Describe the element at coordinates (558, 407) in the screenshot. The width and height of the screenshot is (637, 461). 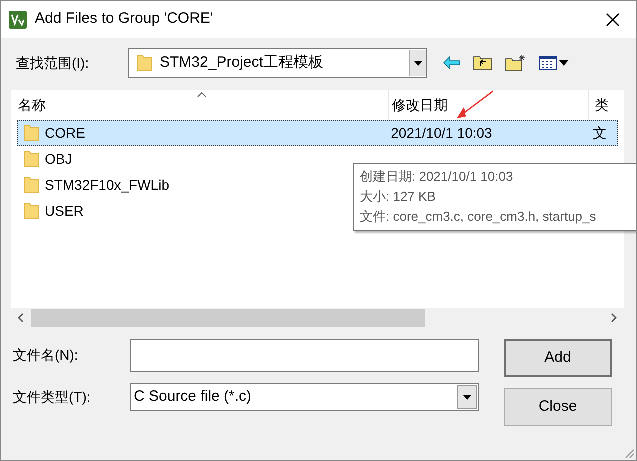
I see `close-button: Close` at that location.